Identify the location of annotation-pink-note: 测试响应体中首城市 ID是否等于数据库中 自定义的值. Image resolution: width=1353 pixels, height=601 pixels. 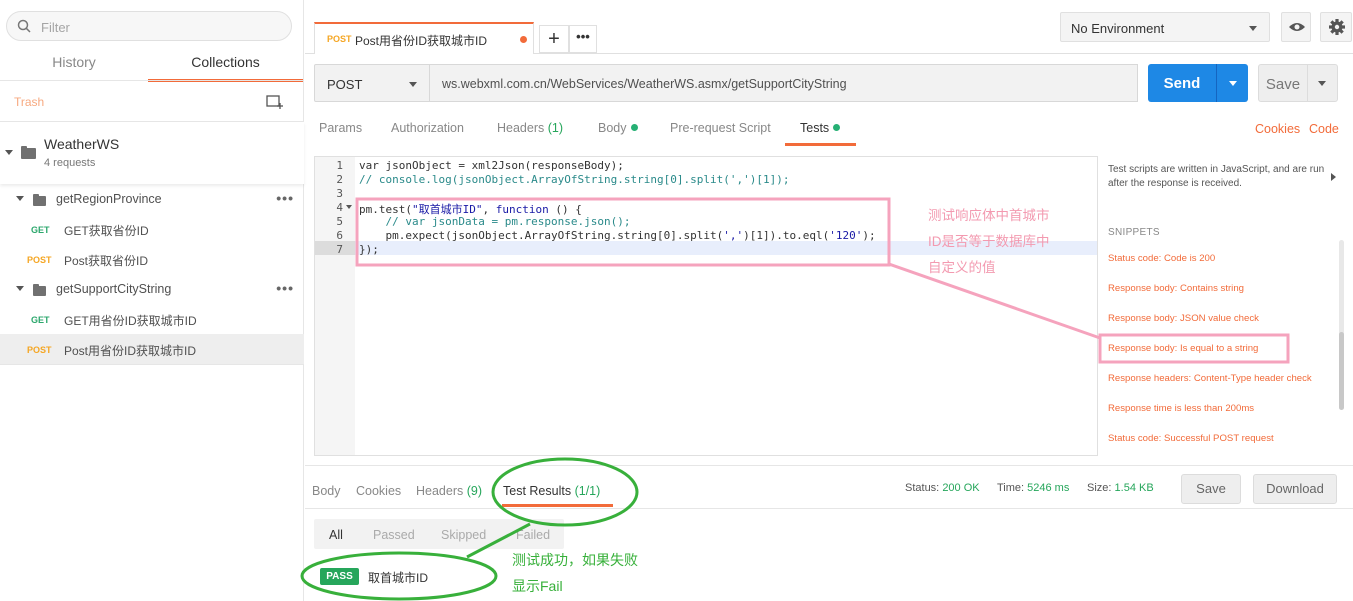
(989, 242).